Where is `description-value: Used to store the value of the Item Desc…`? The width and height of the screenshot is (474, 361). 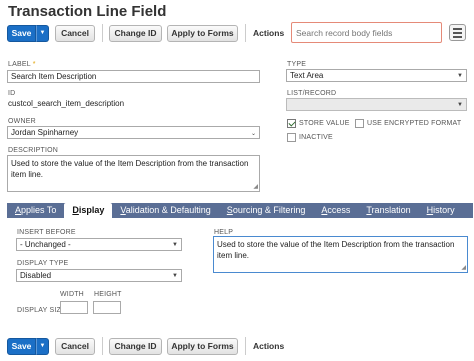
description-value: Used to store the value of the Item Desc… is located at coordinates (130, 169).